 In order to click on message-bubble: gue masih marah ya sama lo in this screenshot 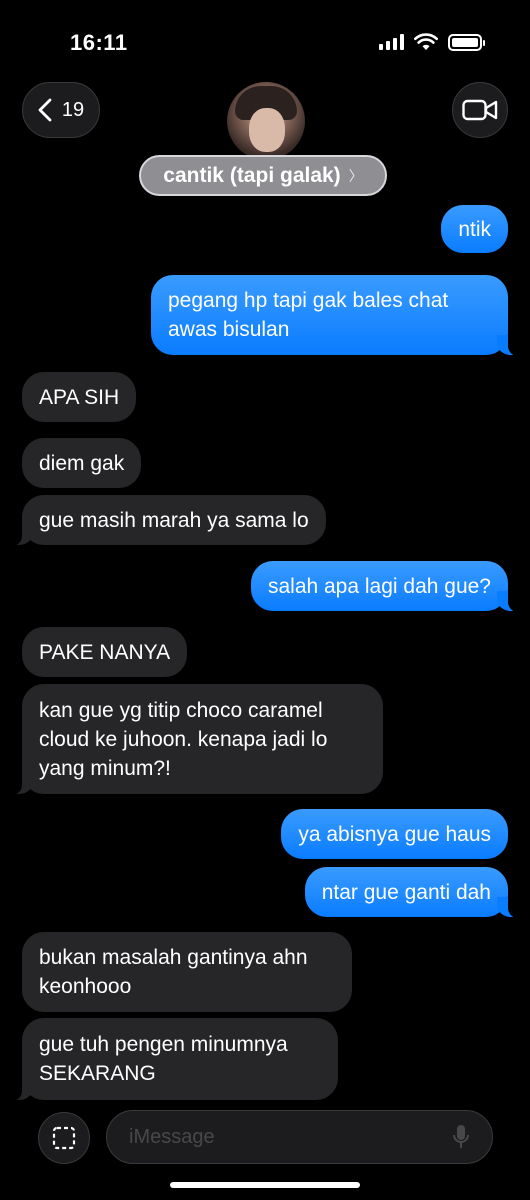, I will do `click(168, 520)`.